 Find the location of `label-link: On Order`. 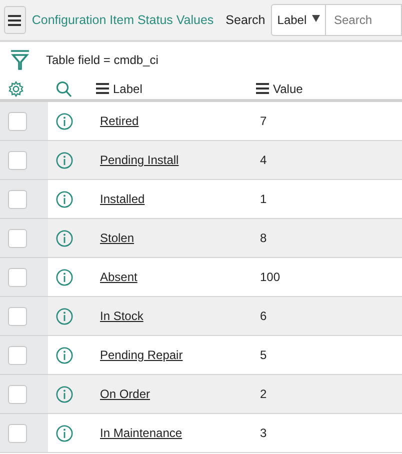

label-link: On Order is located at coordinates (125, 394).